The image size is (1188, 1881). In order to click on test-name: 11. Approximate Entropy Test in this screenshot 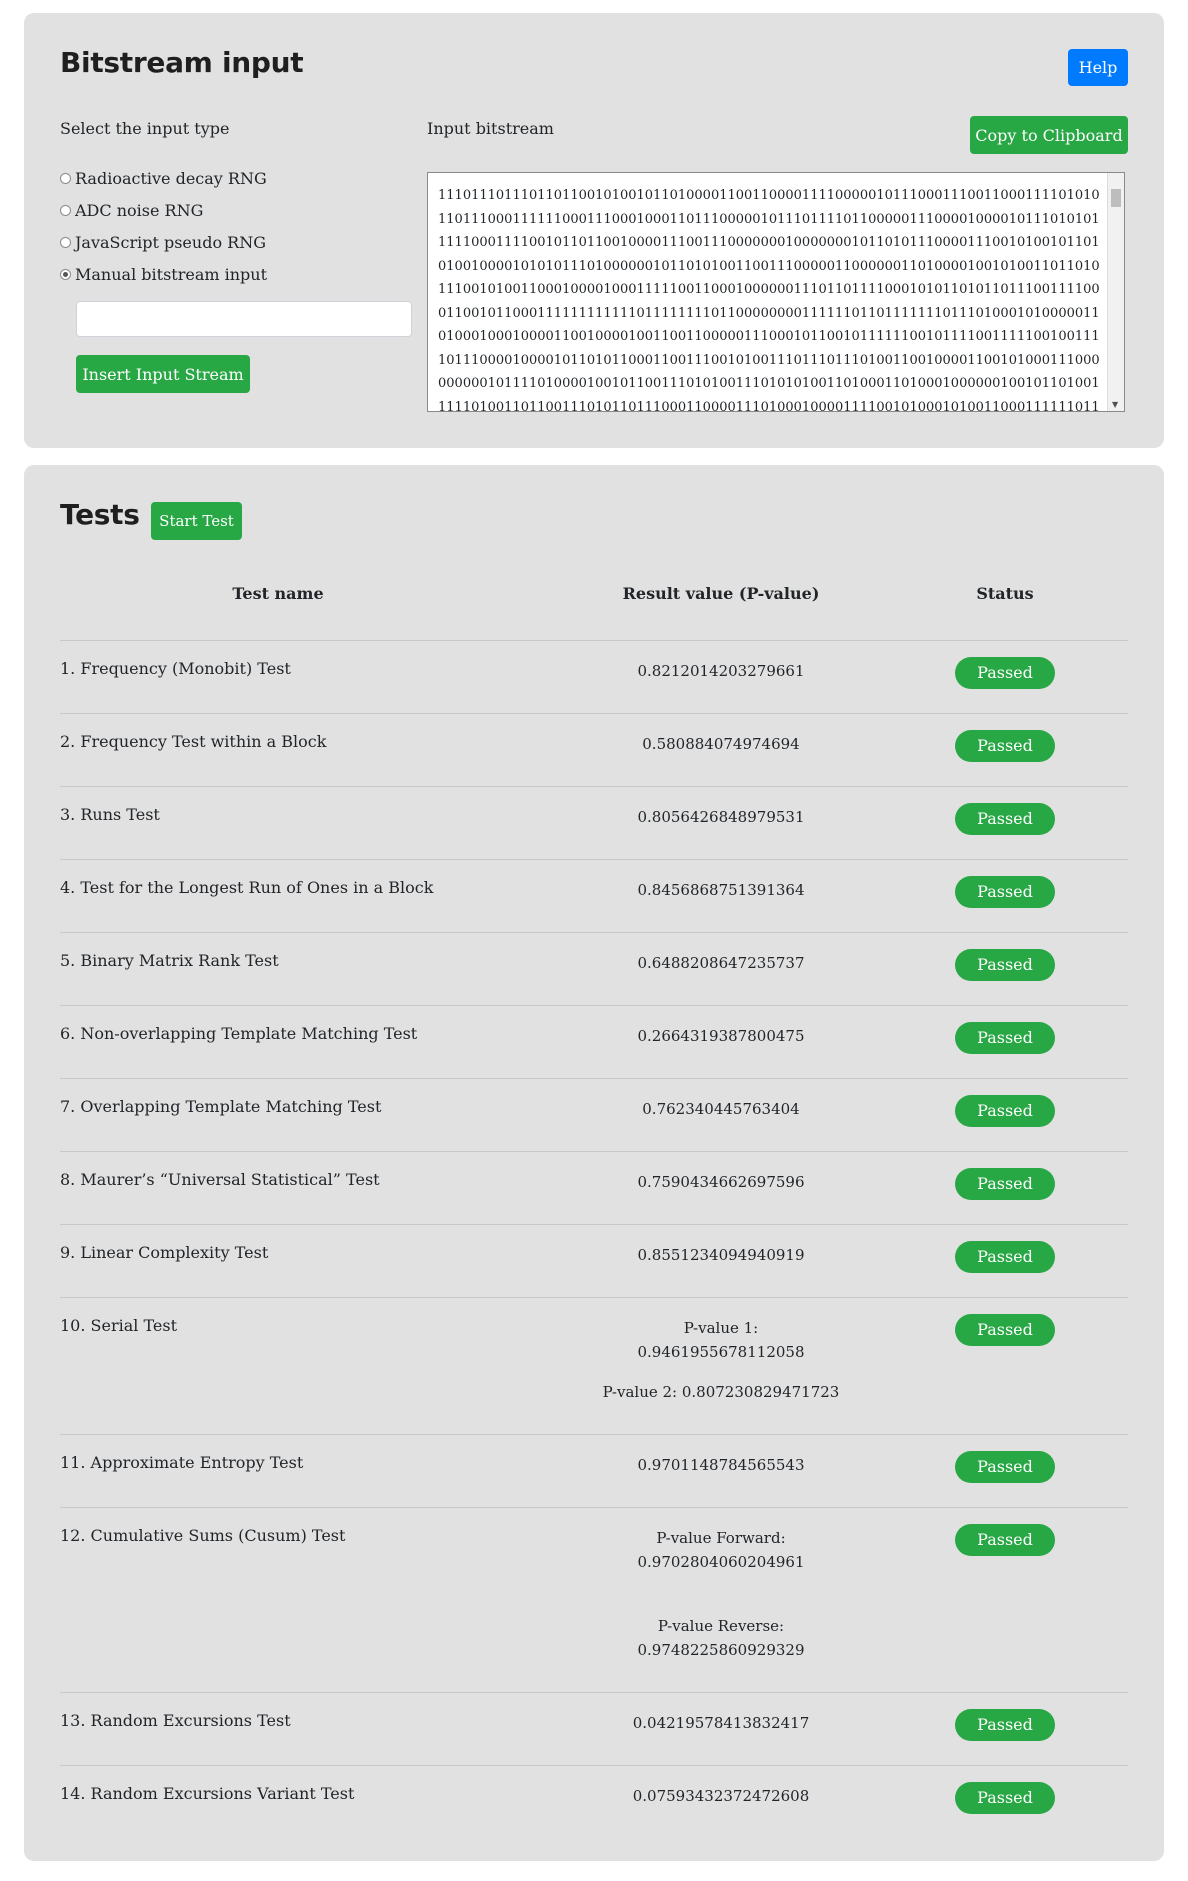, I will do `click(182, 1462)`.